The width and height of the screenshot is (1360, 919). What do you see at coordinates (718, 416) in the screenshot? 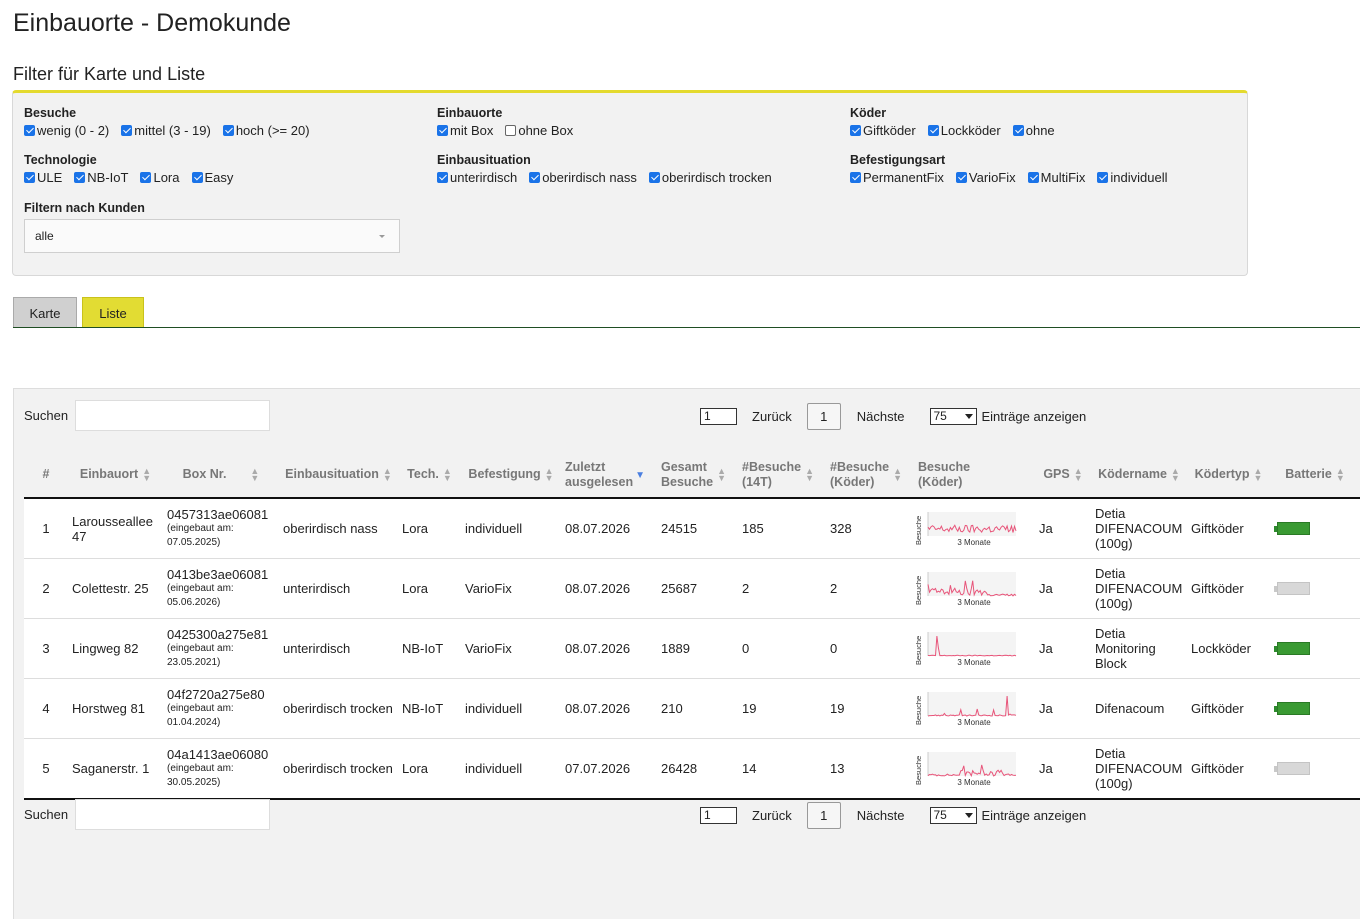
I see `page-input: 1` at bounding box center [718, 416].